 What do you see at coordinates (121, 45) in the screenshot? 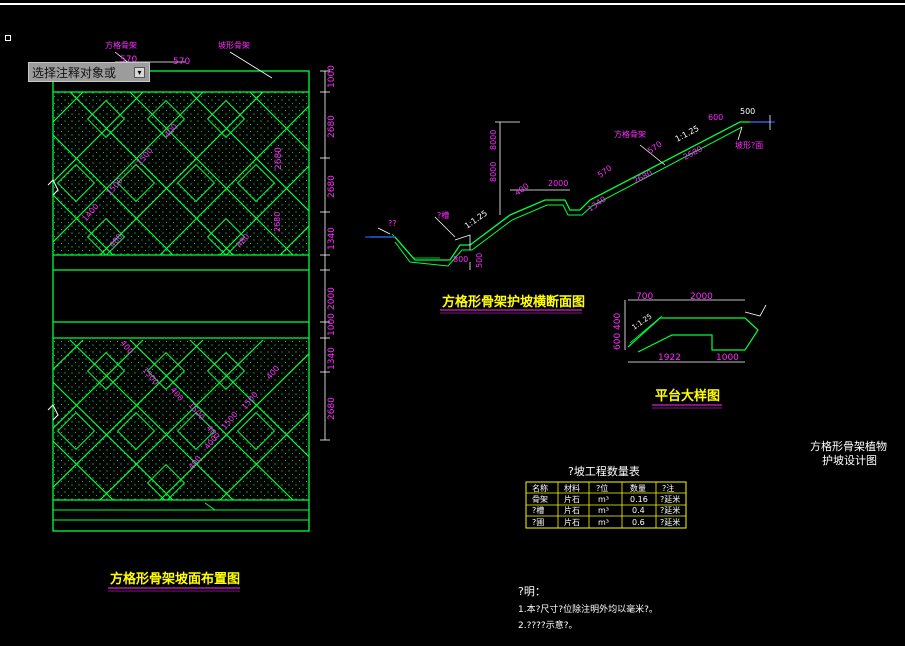
I see `label-grid-frame: 方格骨架` at bounding box center [121, 45].